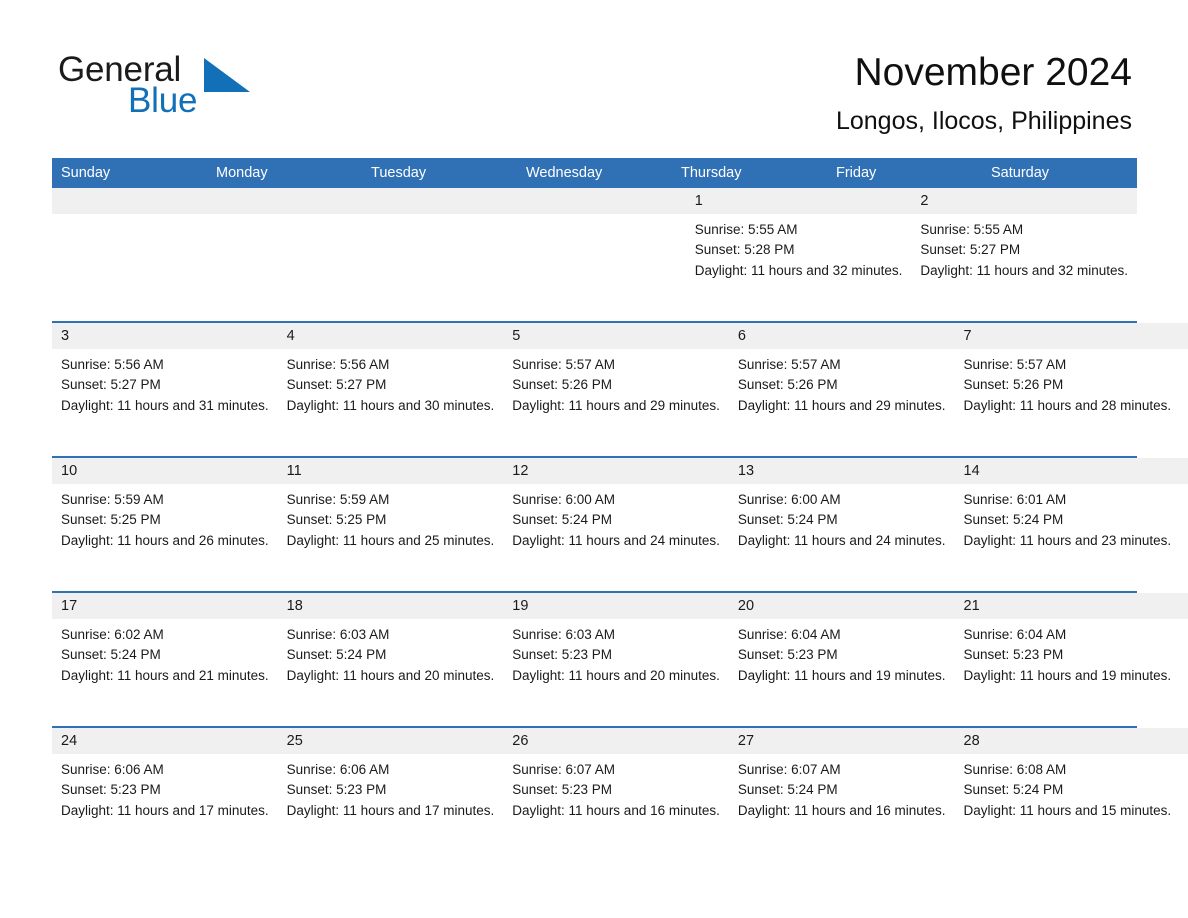 This screenshot has height=918, width=1188. I want to click on sunrise-text: Sunrise: 6:02 AM, so click(112, 634).